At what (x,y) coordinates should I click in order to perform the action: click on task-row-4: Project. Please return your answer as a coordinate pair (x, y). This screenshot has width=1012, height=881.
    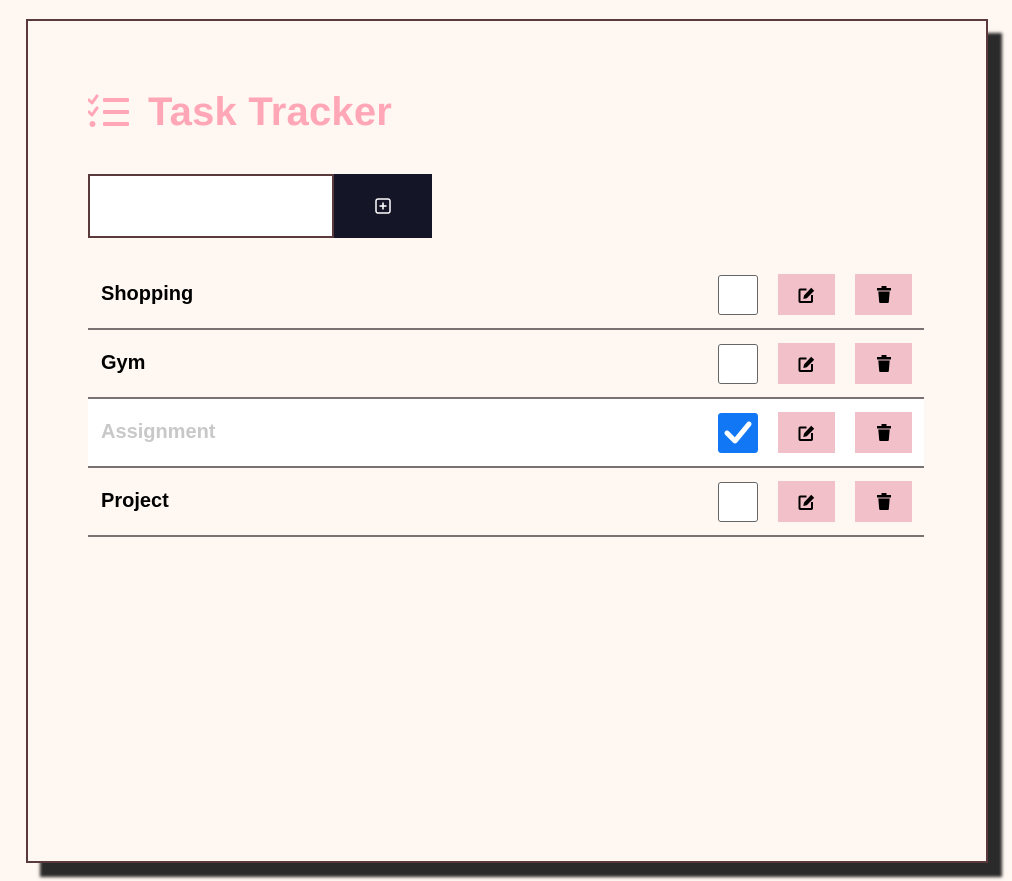
    Looking at the image, I should click on (506, 502).